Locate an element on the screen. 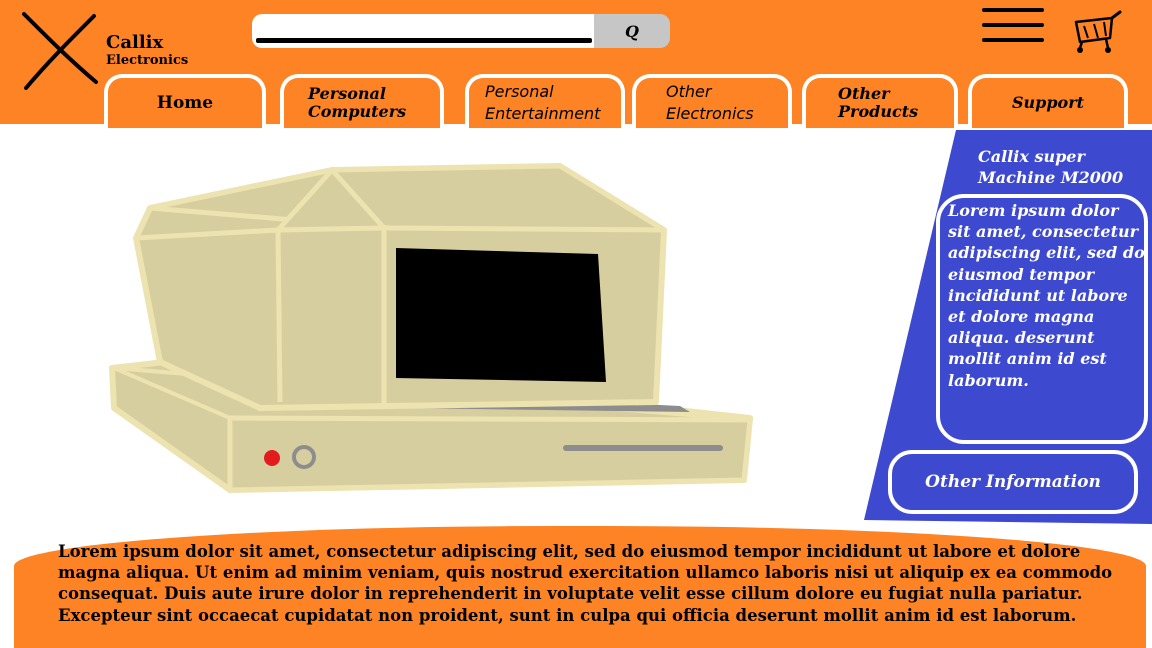  tab-label: Personal Entertainment is located at coordinates (543, 102).